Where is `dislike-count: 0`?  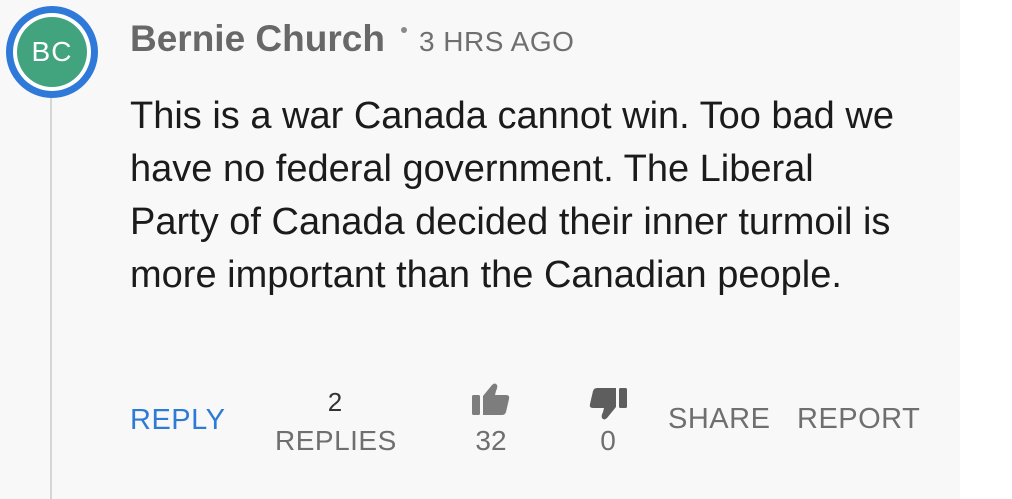 dislike-count: 0 is located at coordinates (608, 440).